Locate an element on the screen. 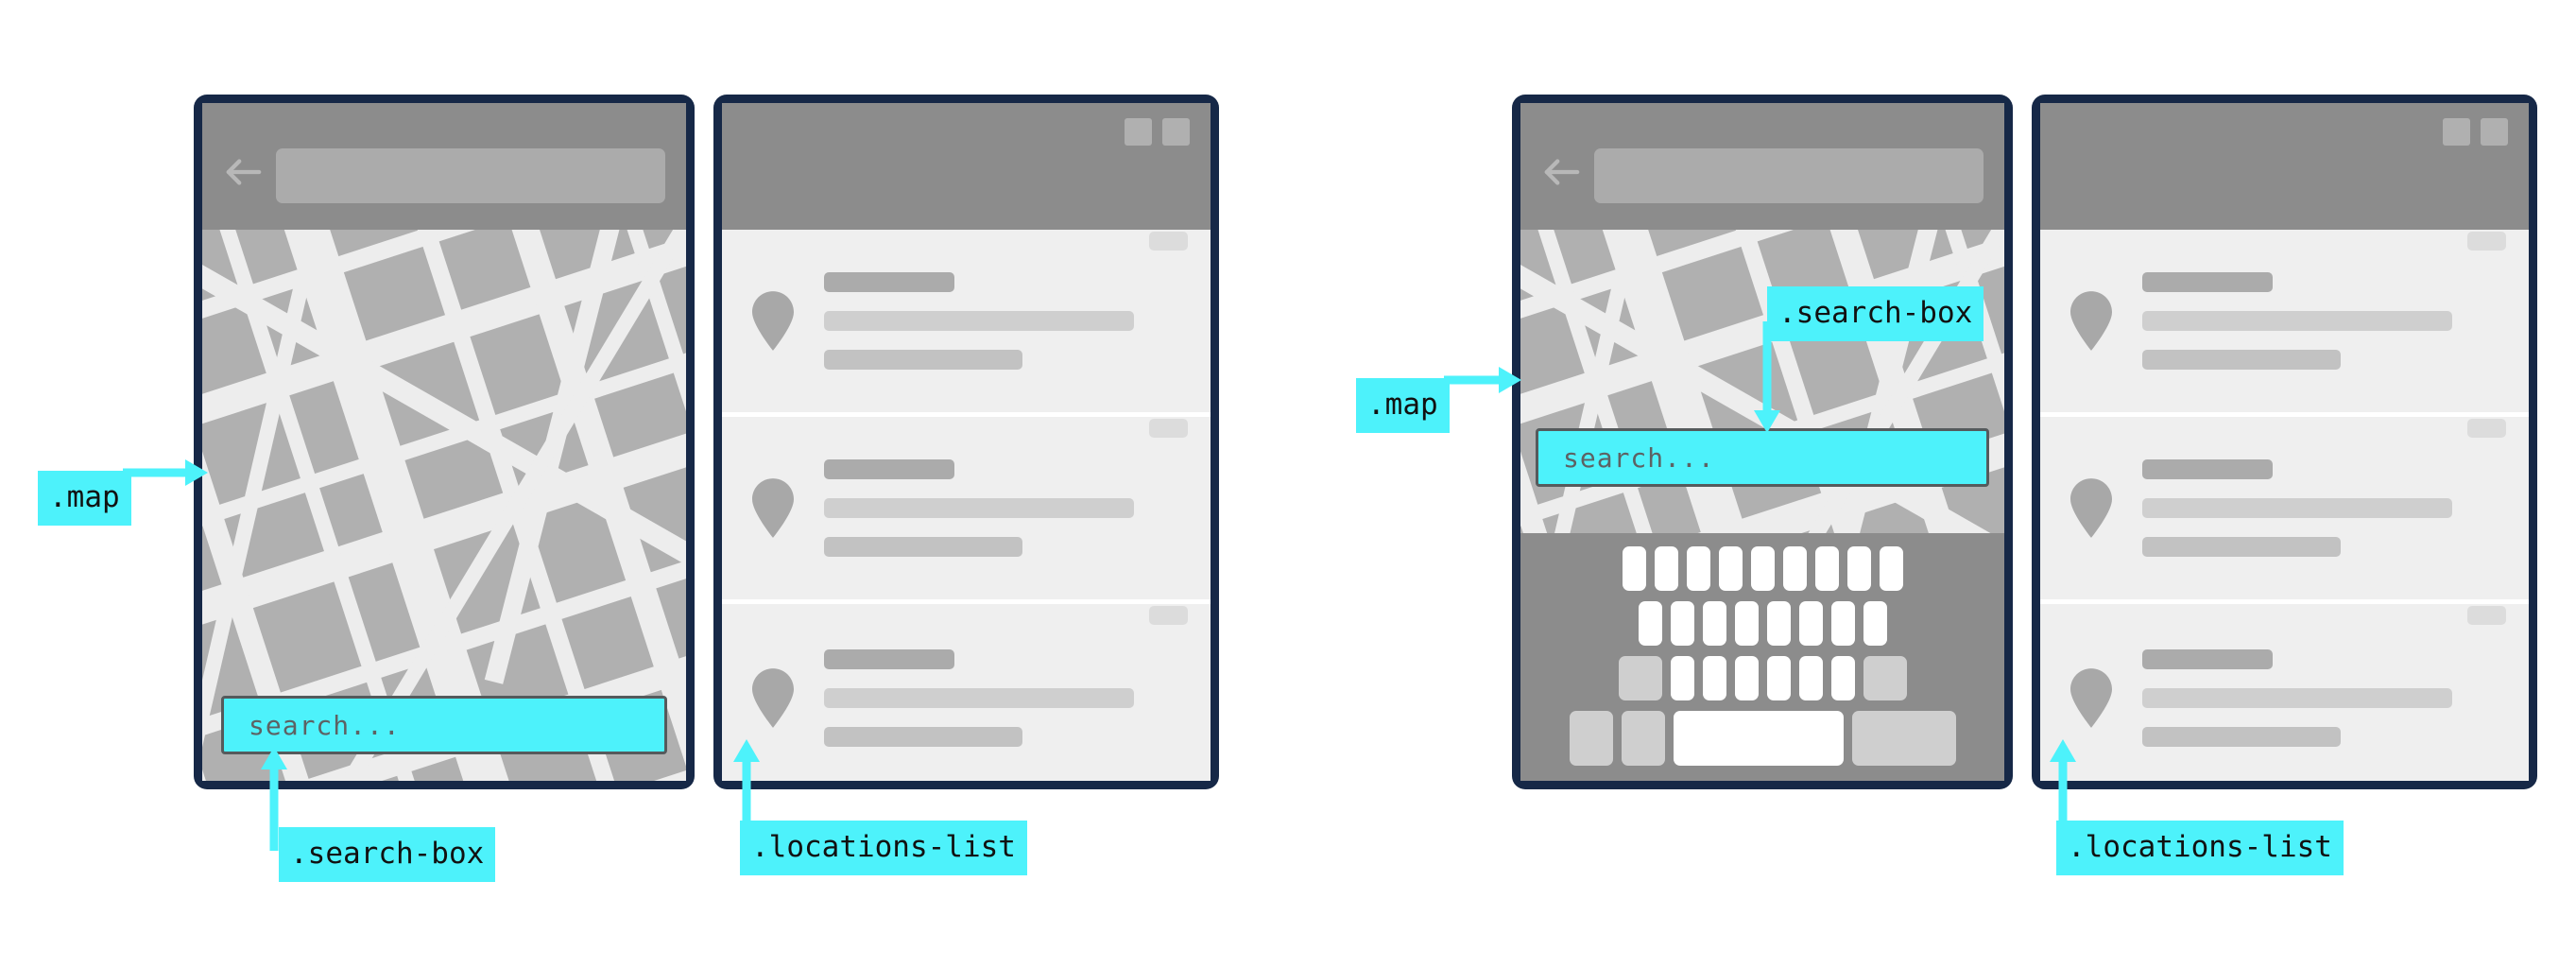  locations-list-panel-frame-narrow is located at coordinates (2284, 442).